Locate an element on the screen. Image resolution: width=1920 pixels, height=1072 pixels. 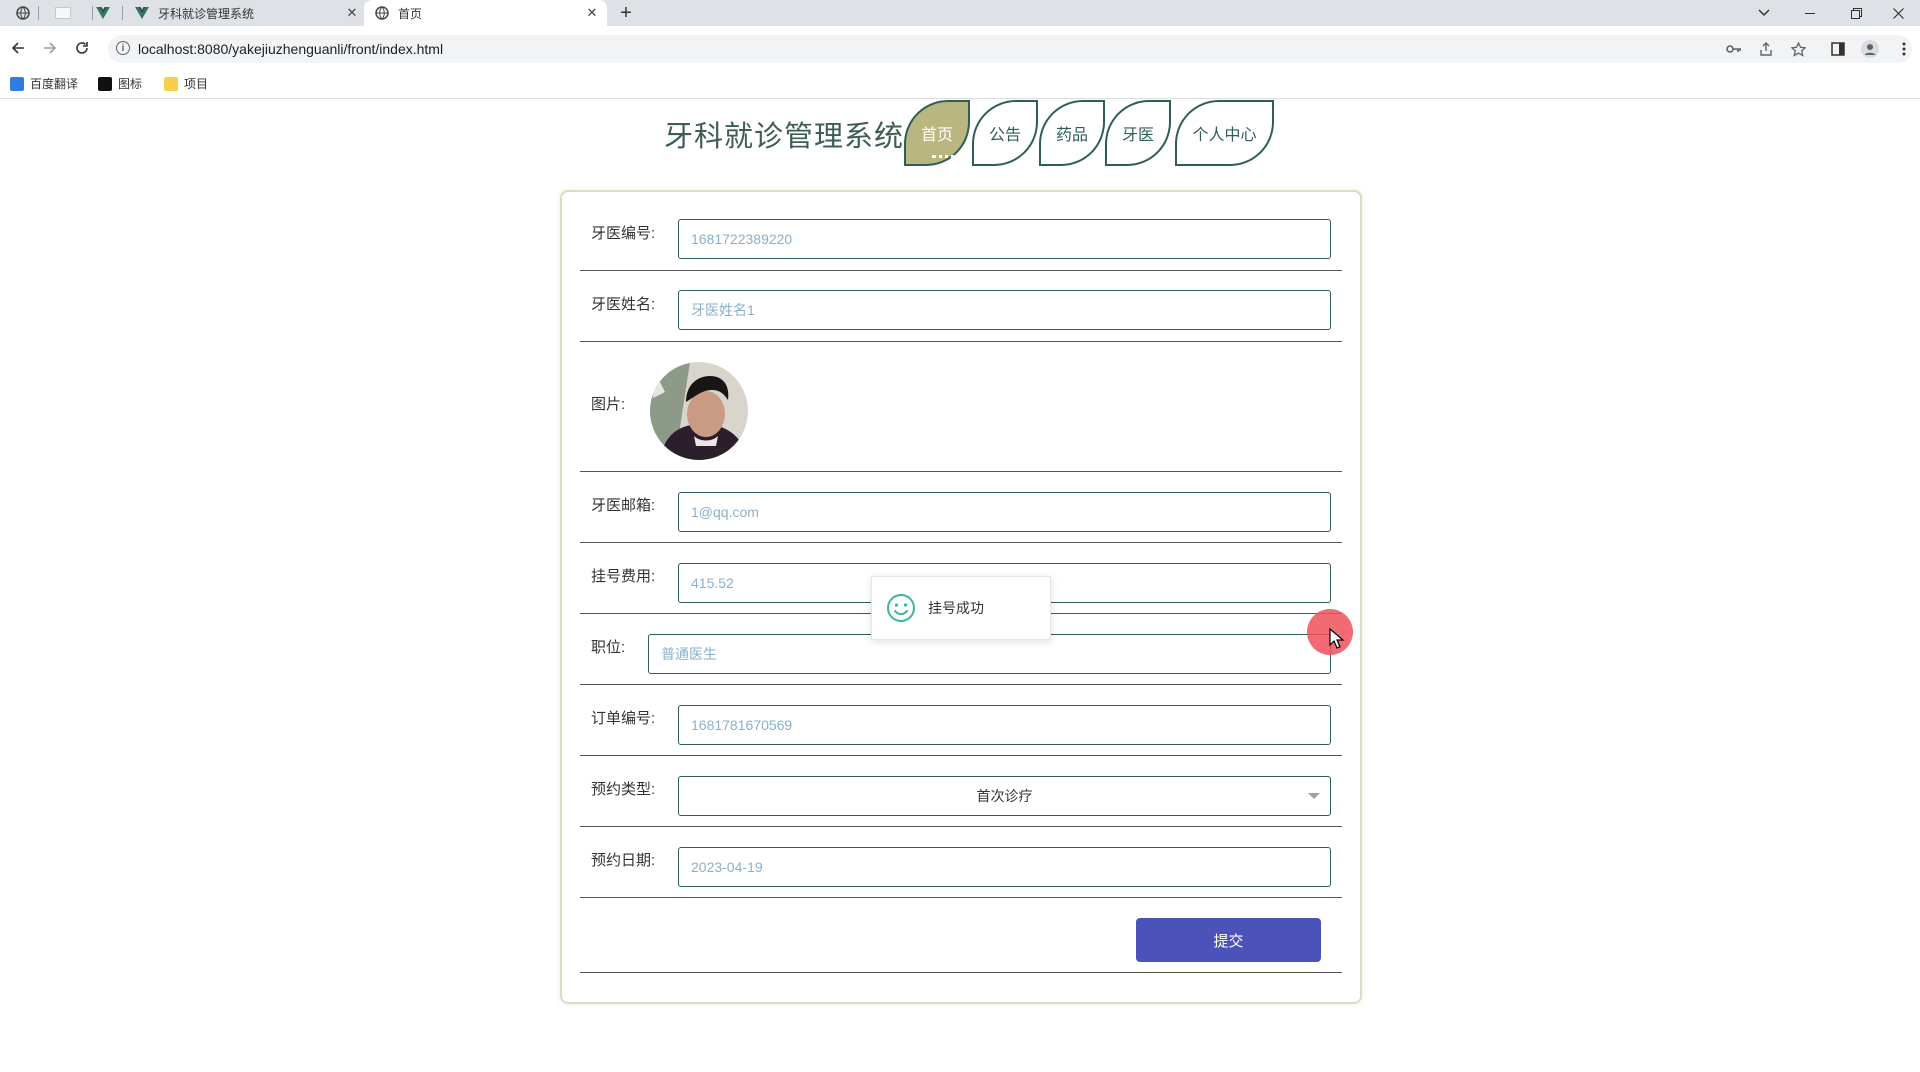
dentist-name-input: 牙医姓名1 is located at coordinates (1004, 310).